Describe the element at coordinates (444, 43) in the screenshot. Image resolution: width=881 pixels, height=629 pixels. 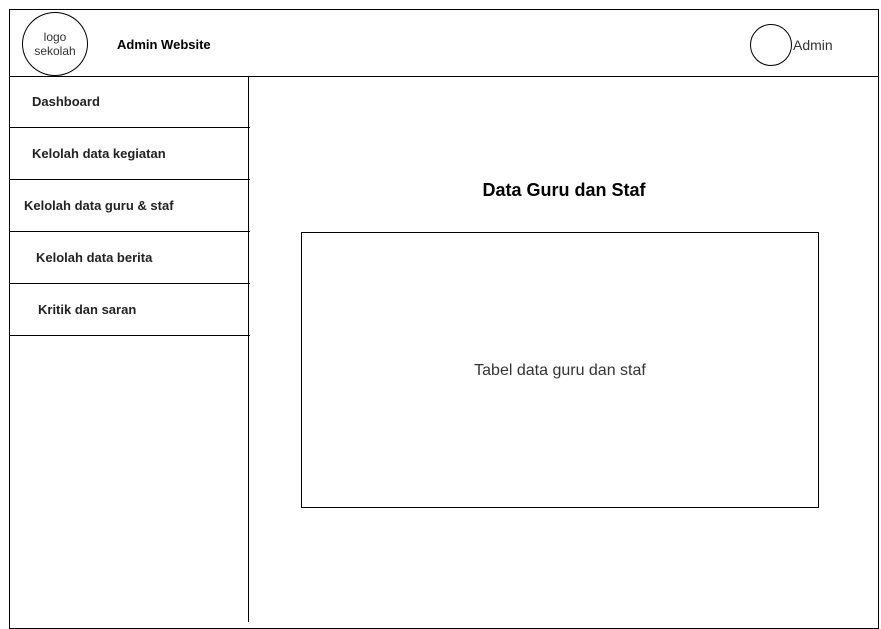
I see `top-header: logo sekolah Admin Website Admin` at that location.